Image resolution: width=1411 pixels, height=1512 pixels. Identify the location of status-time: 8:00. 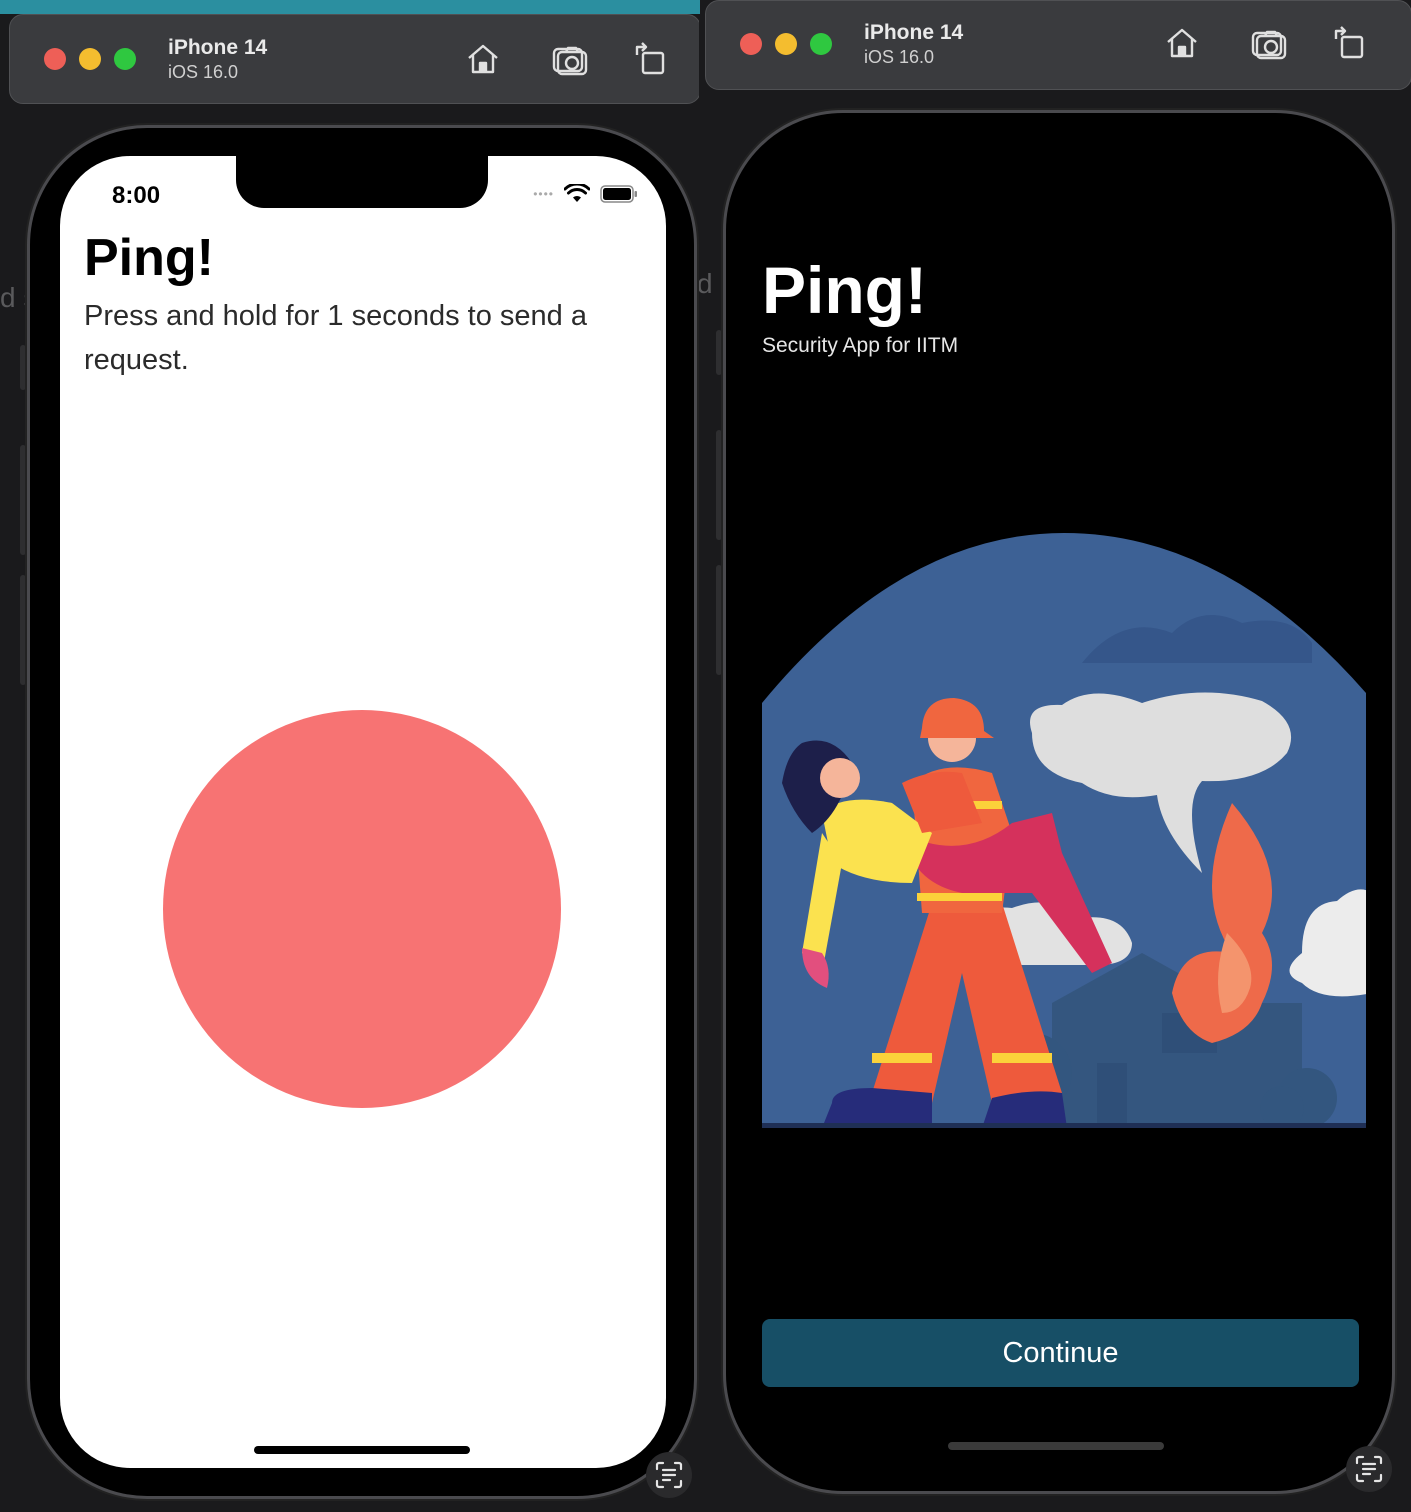
(136, 195).